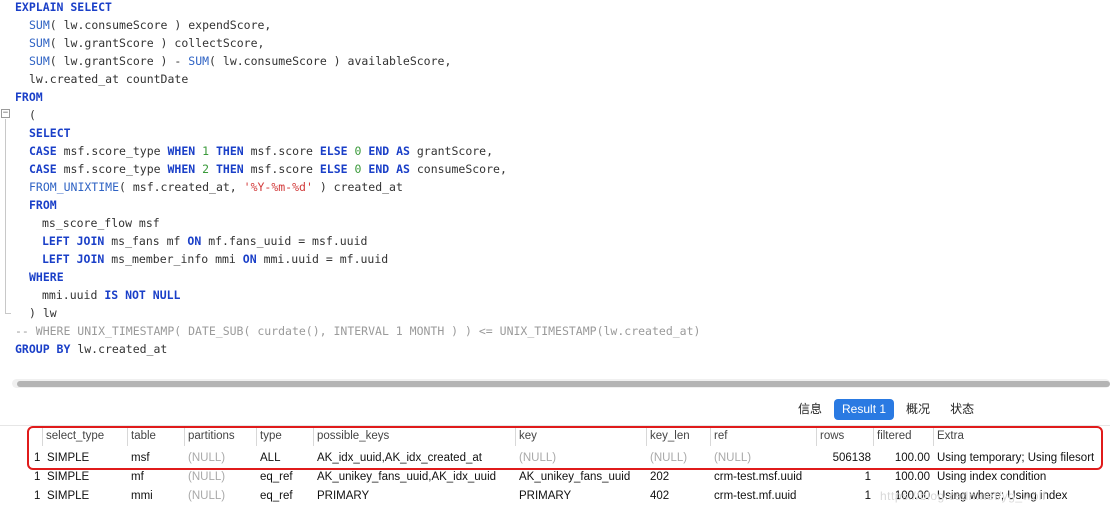  Describe the element at coordinates (270, 458) in the screenshot. I see `cell-type: ALL` at that location.